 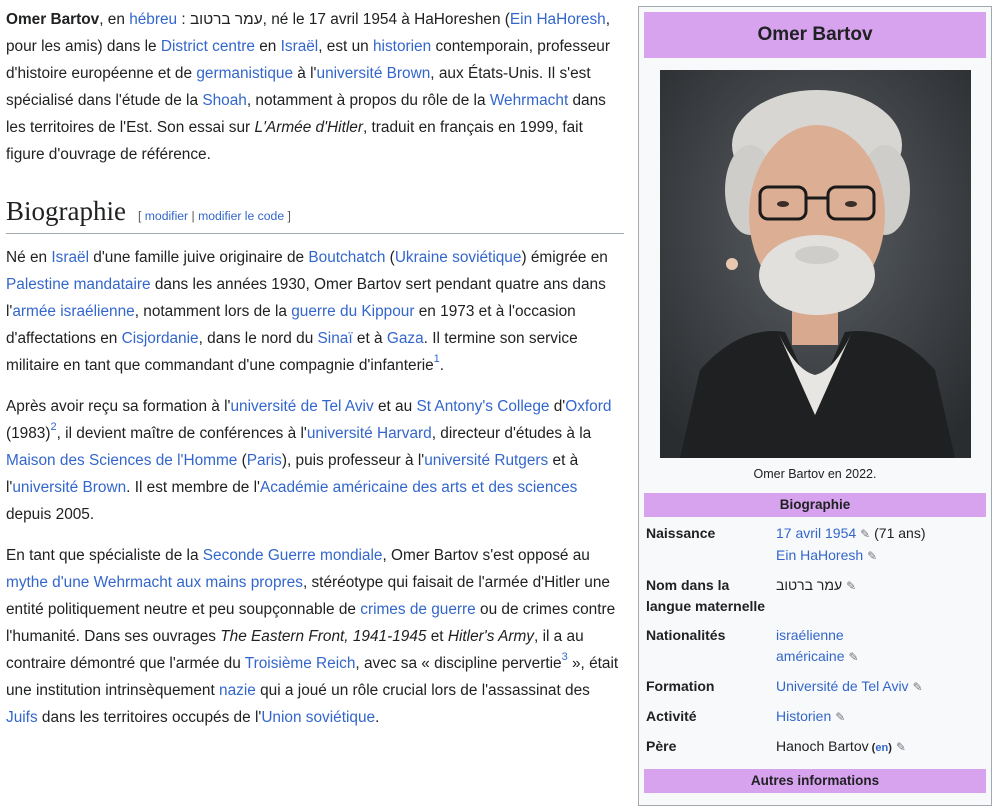 I want to click on link-en-wiki: en, so click(x=881, y=748).